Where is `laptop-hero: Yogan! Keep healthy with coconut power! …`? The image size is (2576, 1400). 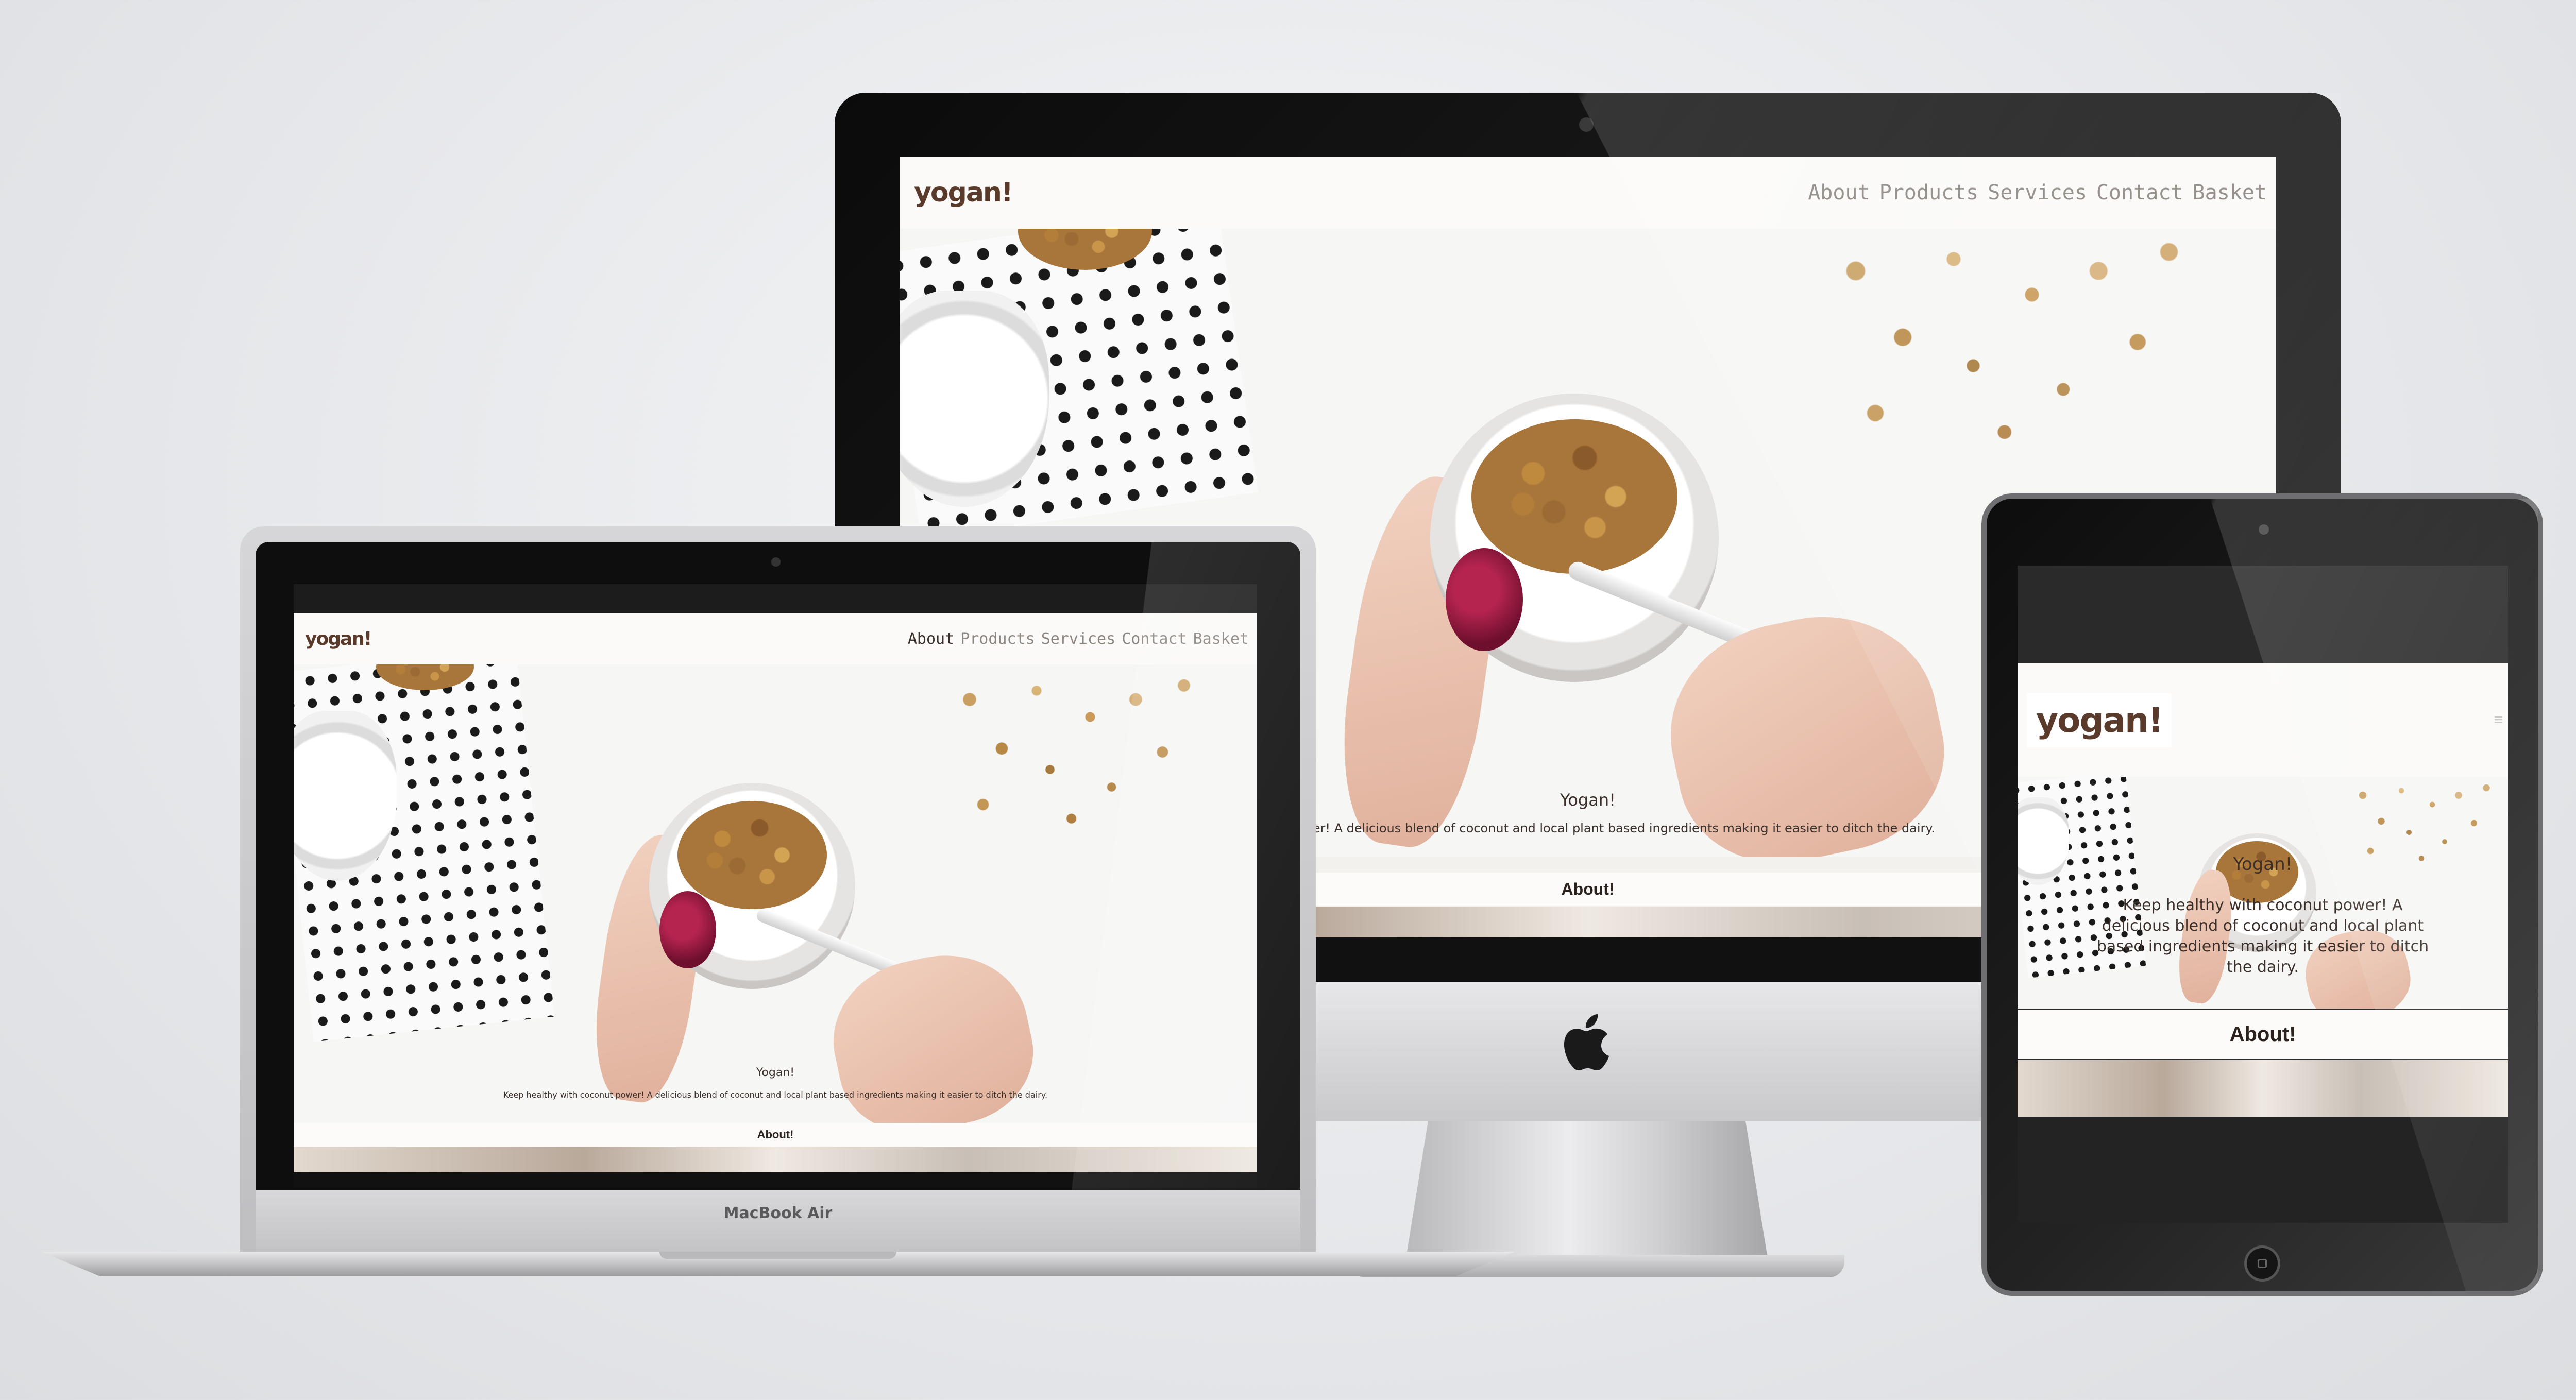 laptop-hero: Yogan! Keep healthy with coconut power! … is located at coordinates (775, 894).